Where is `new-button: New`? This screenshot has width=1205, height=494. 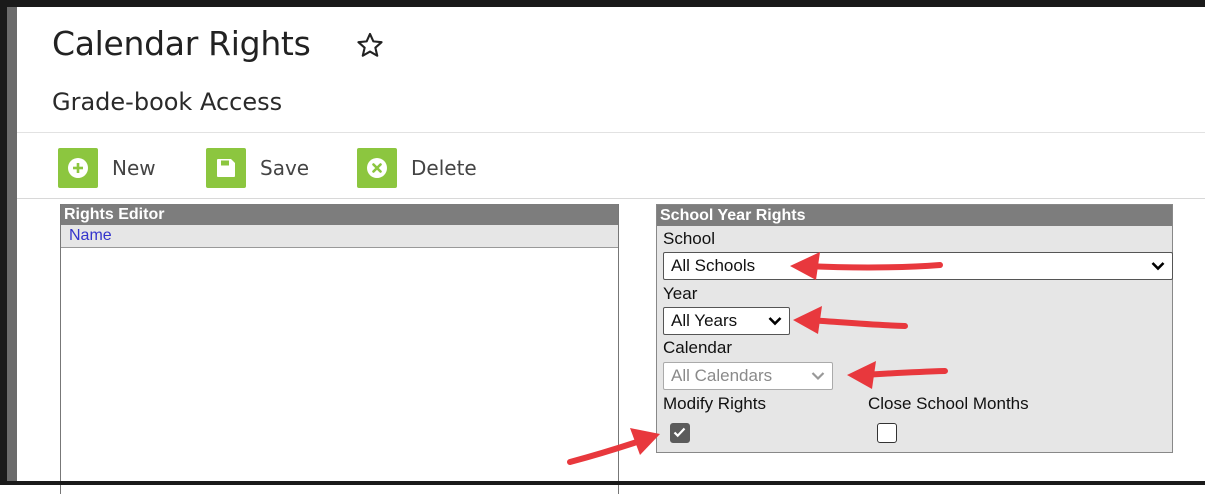 new-button: New is located at coordinates (107, 168).